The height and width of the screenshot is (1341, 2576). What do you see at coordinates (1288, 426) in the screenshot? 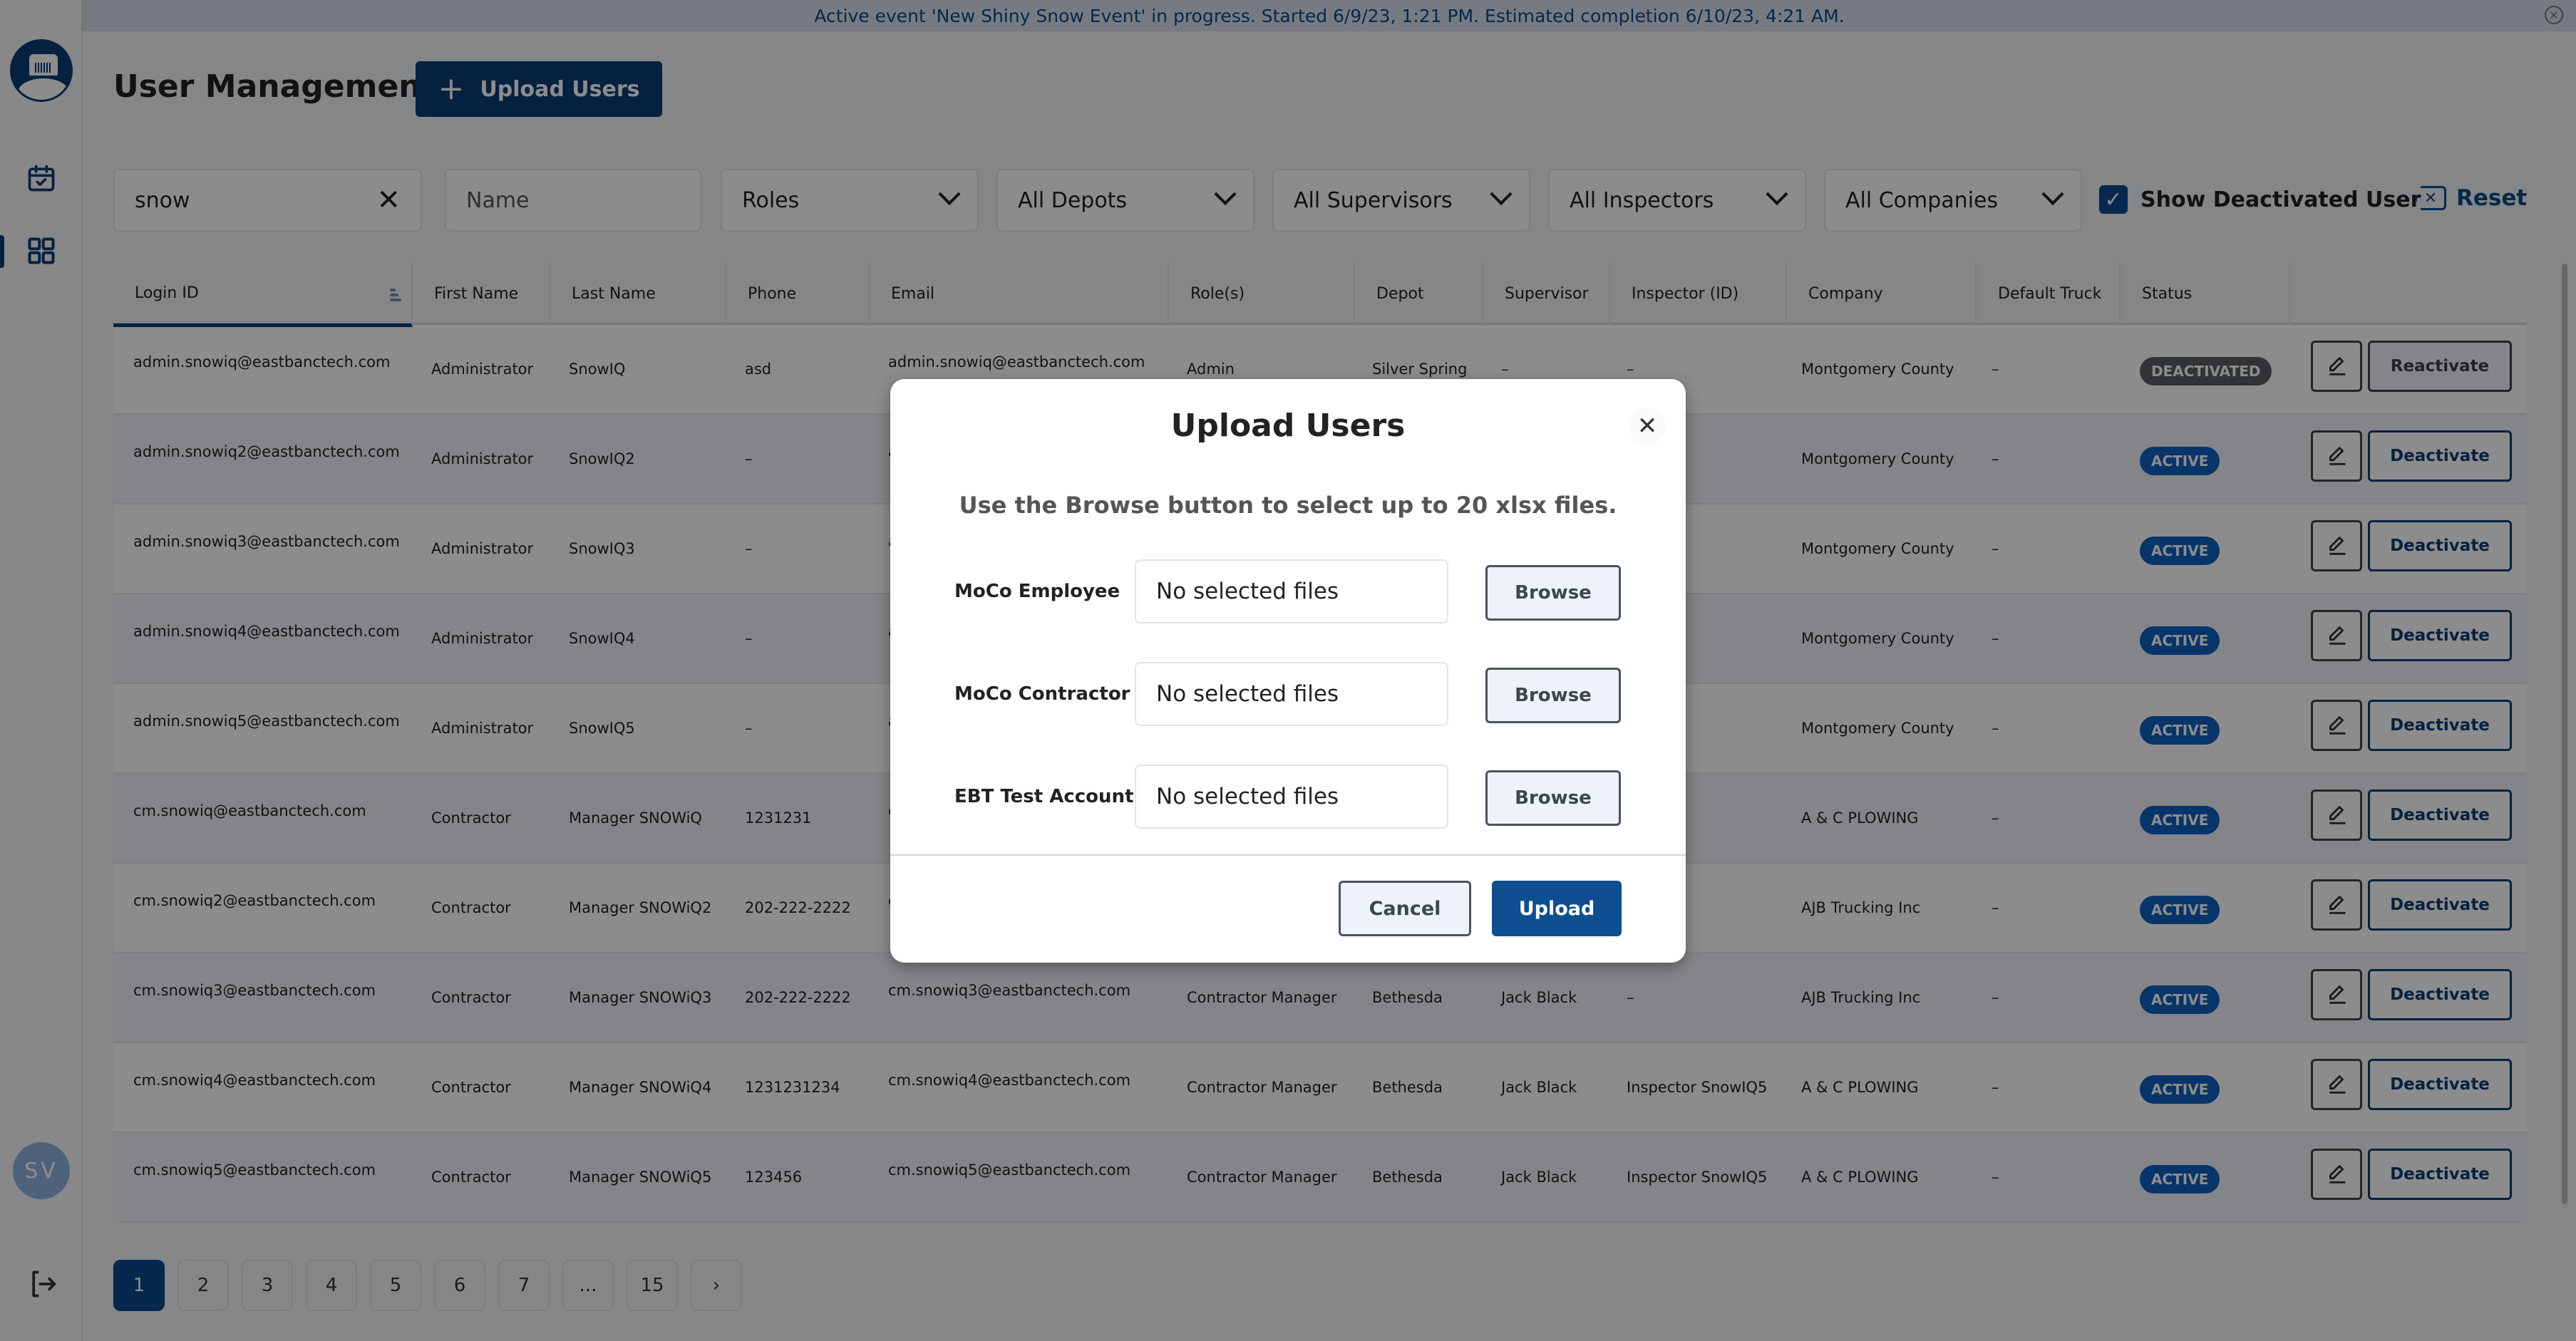
I see `modal-title: Upload Users` at bounding box center [1288, 426].